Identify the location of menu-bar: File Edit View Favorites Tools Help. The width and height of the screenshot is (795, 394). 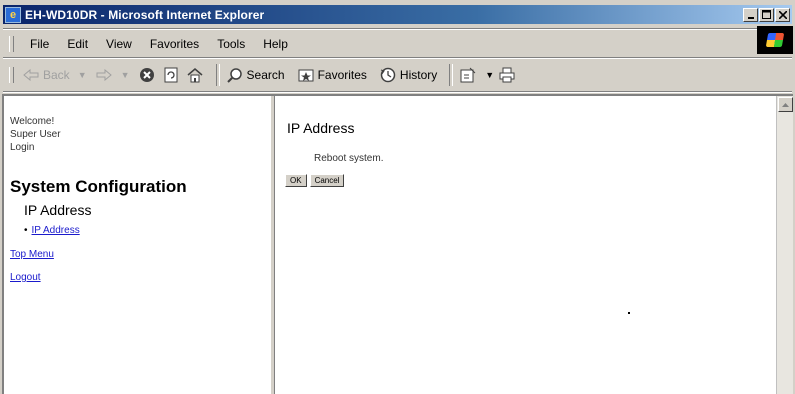
(397, 44).